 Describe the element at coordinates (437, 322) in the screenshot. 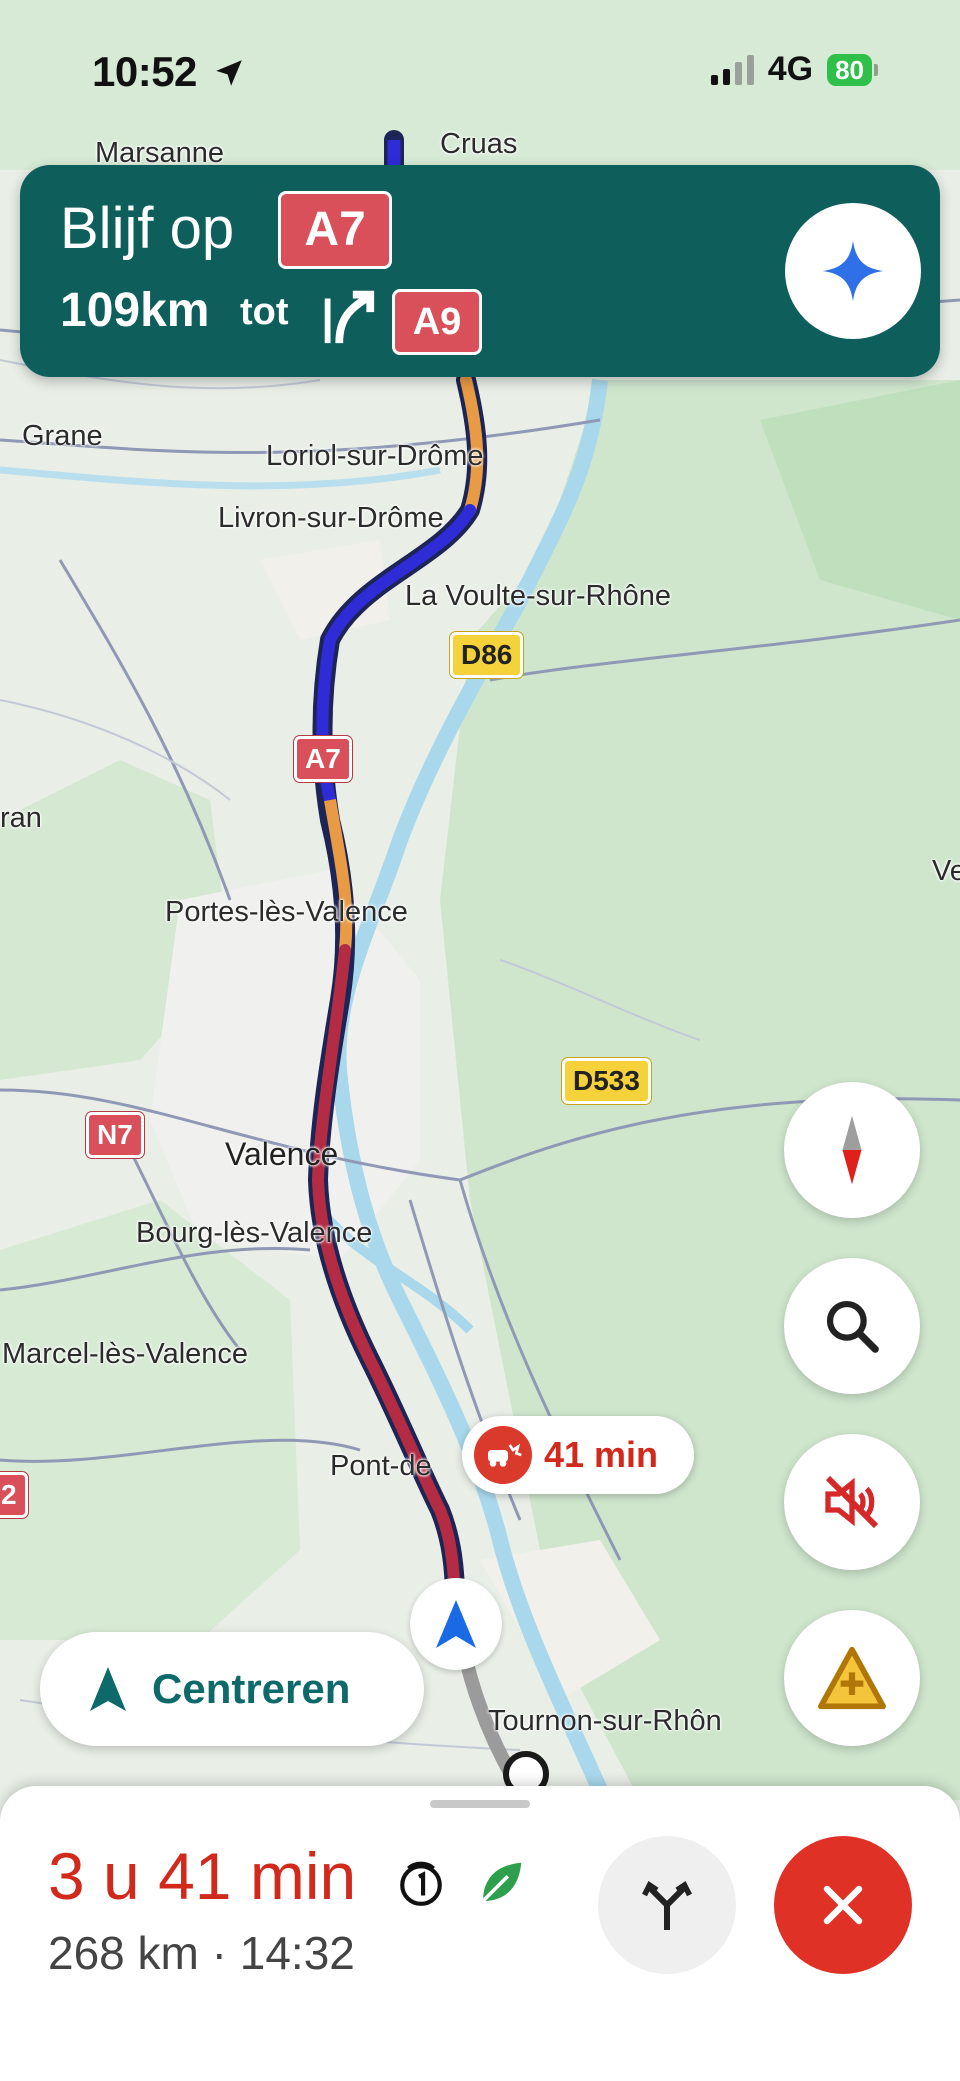

I see `next-road-shield: A9` at that location.